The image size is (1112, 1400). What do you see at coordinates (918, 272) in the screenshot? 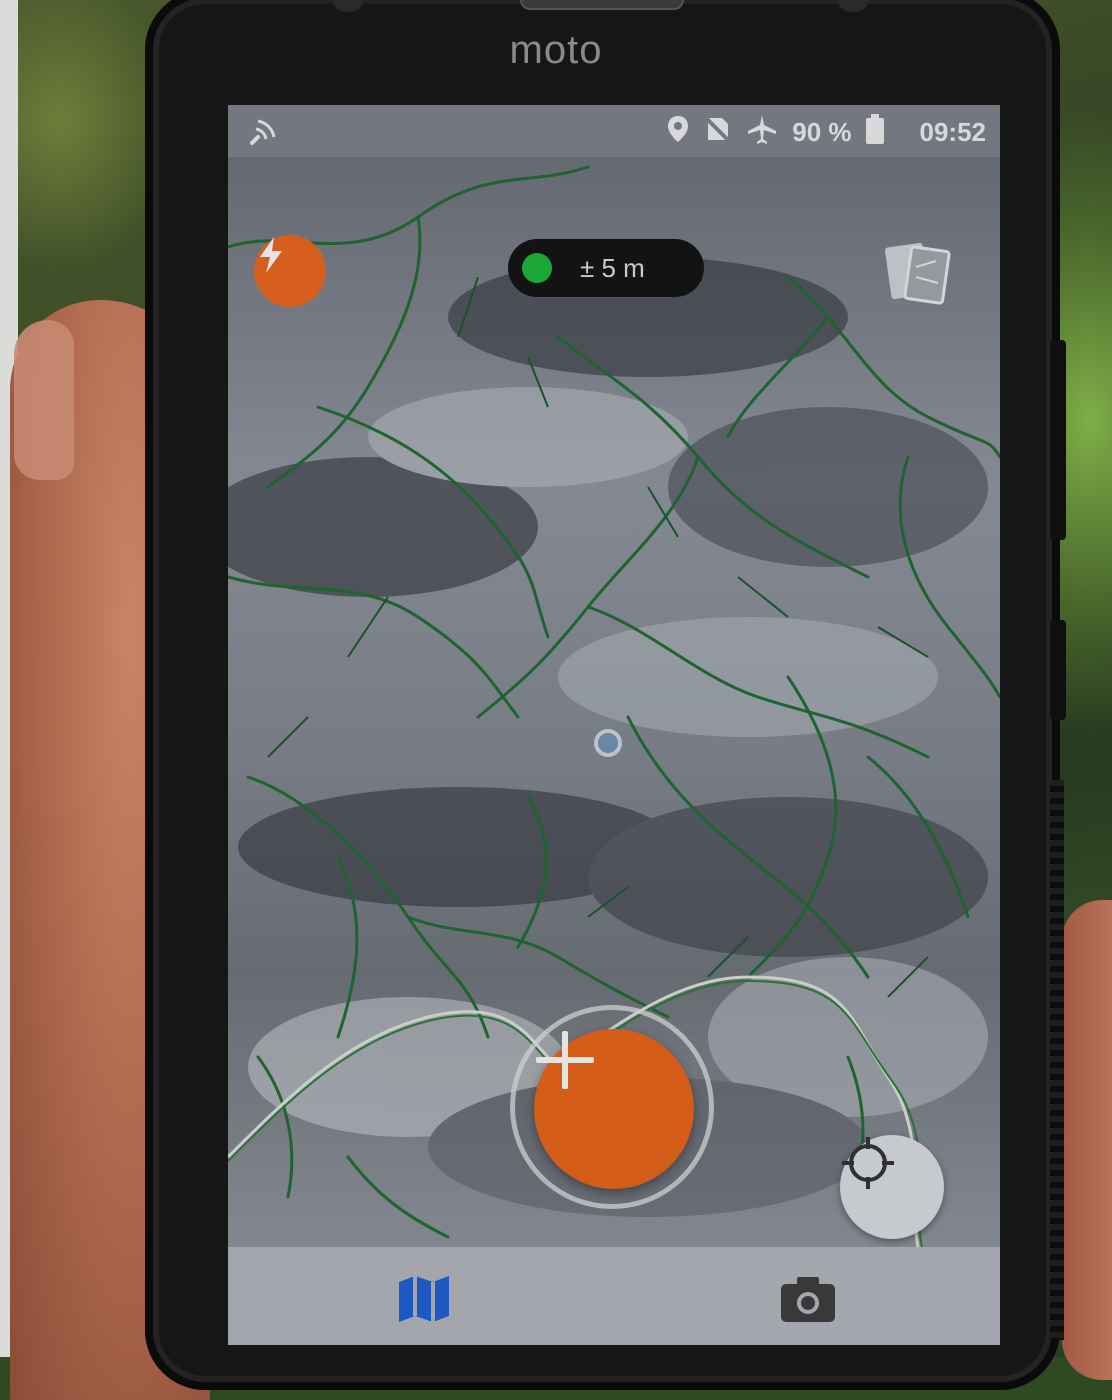
I see `layers-button` at bounding box center [918, 272].